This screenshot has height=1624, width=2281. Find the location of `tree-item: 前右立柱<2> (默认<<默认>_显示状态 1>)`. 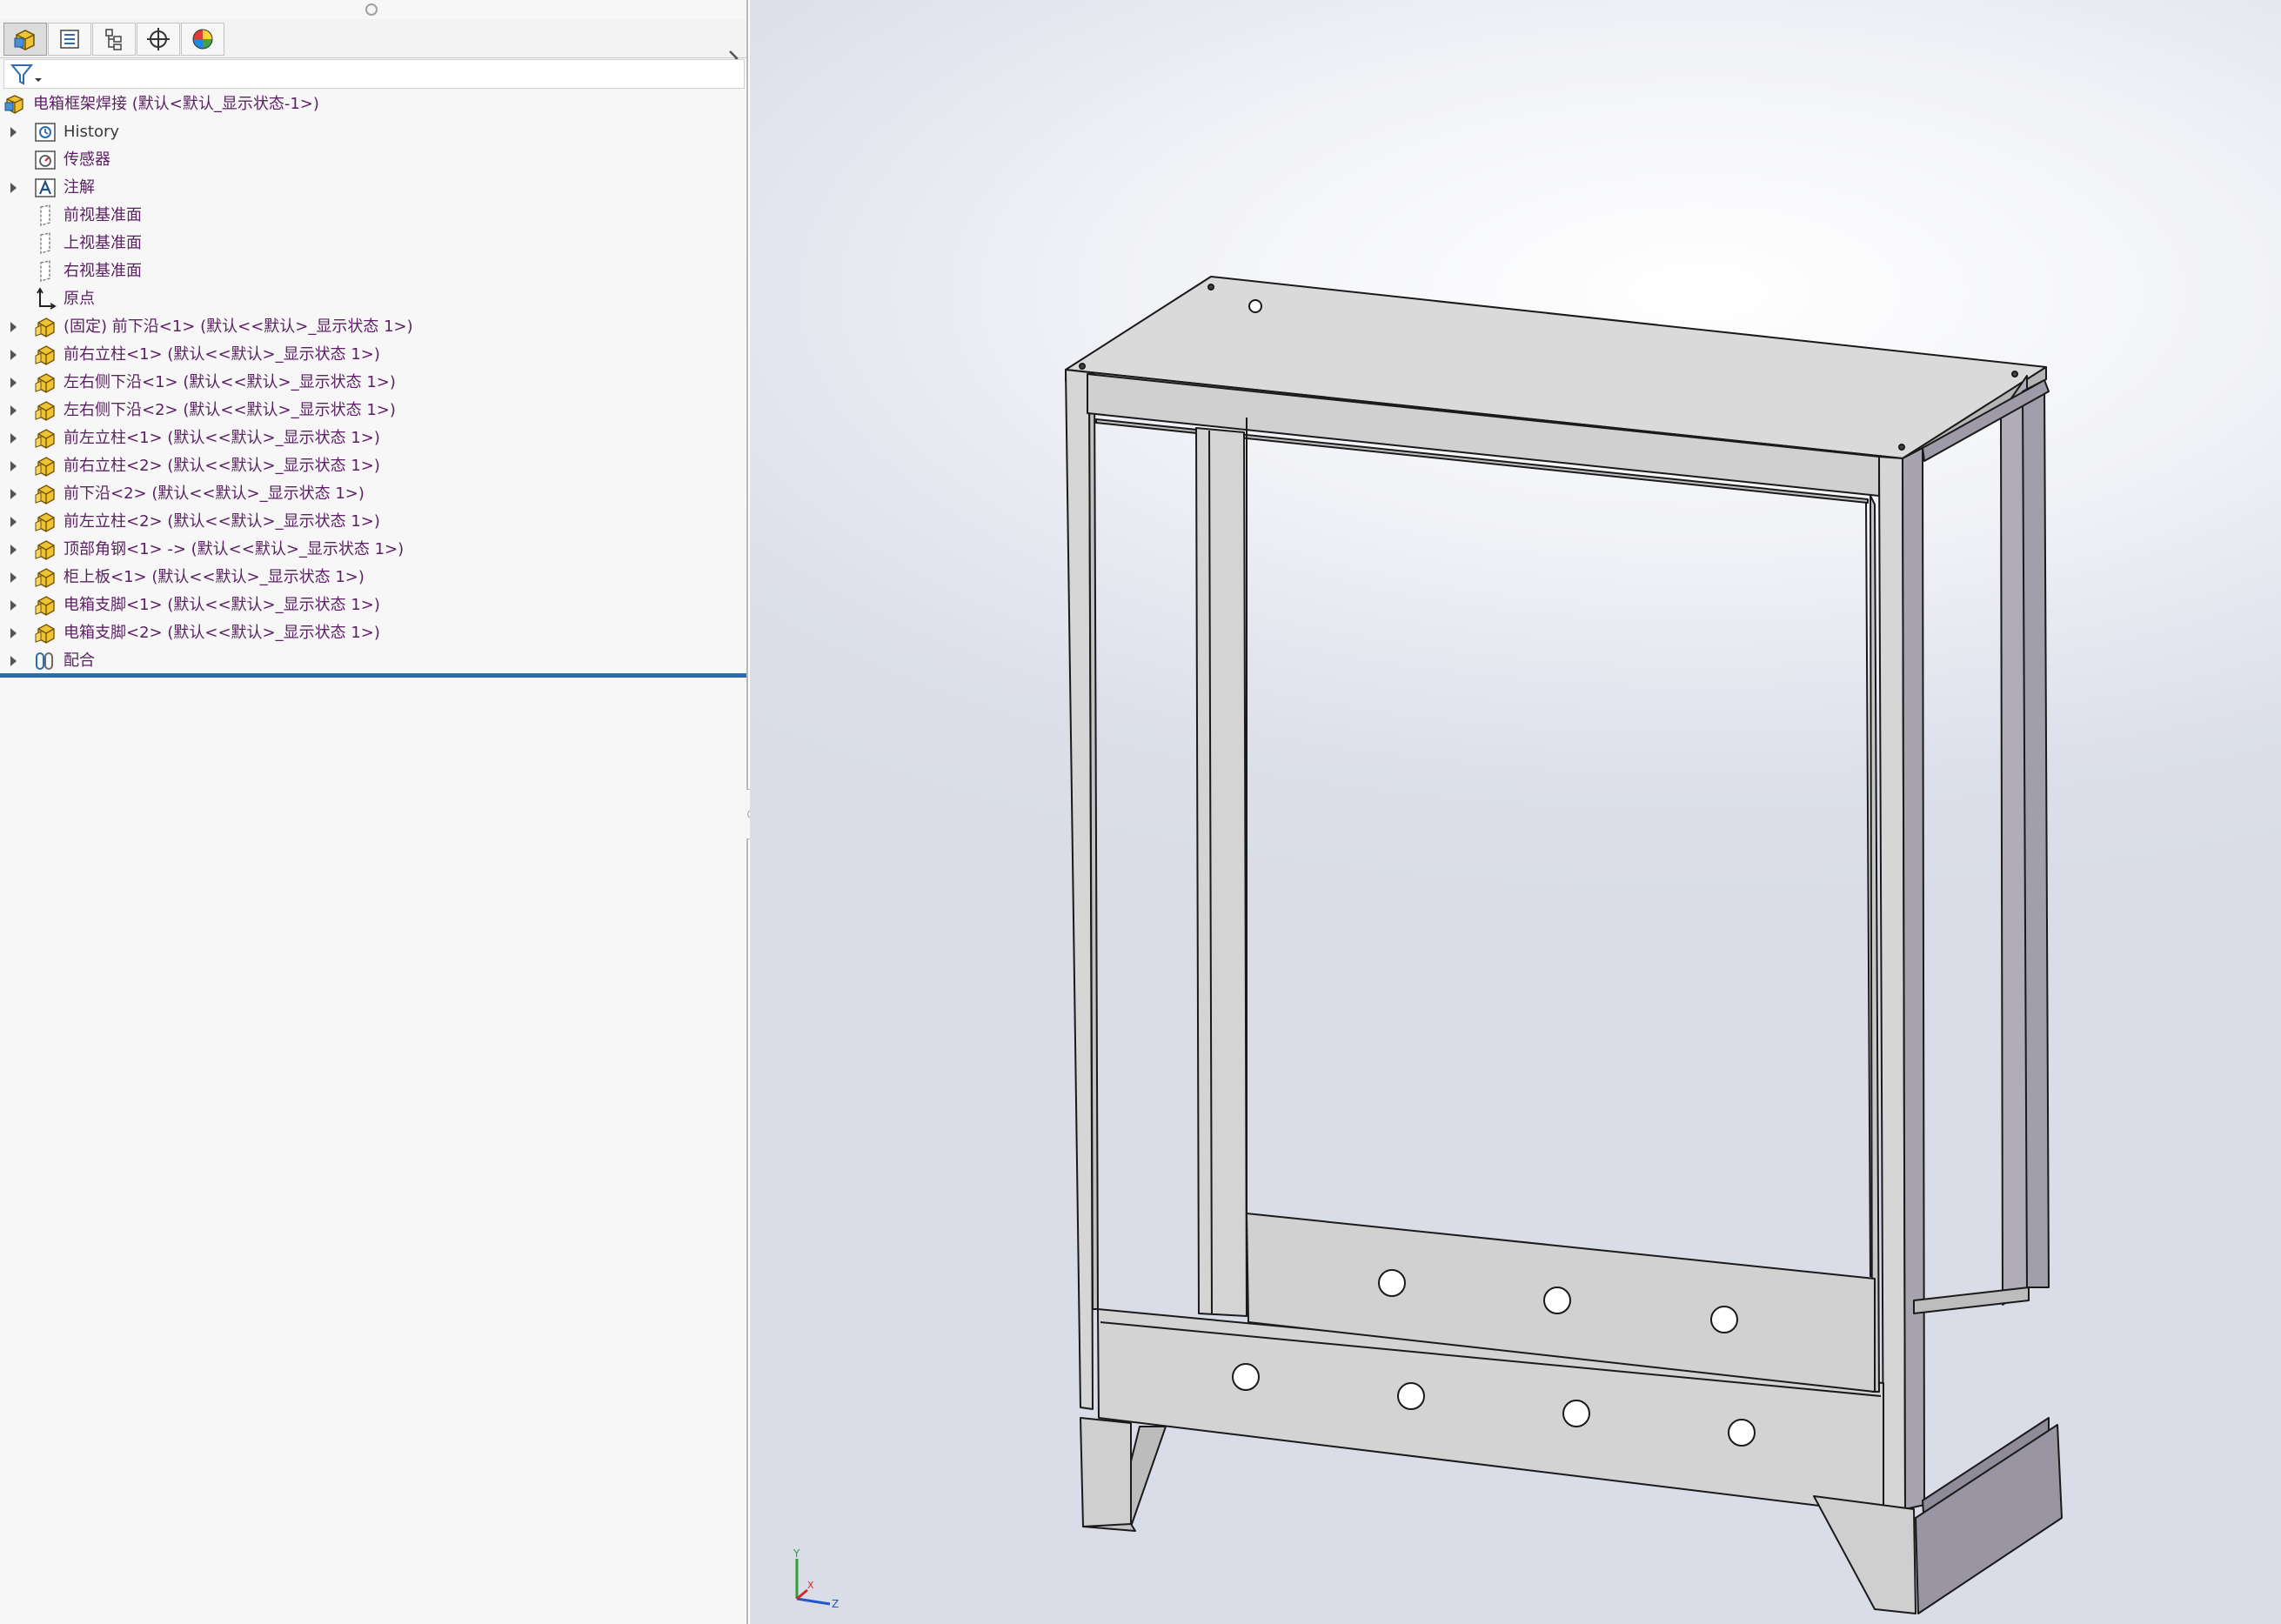

tree-item: 前右立柱<2> (默认<<默认>_显示状态 1>) is located at coordinates (373, 466).